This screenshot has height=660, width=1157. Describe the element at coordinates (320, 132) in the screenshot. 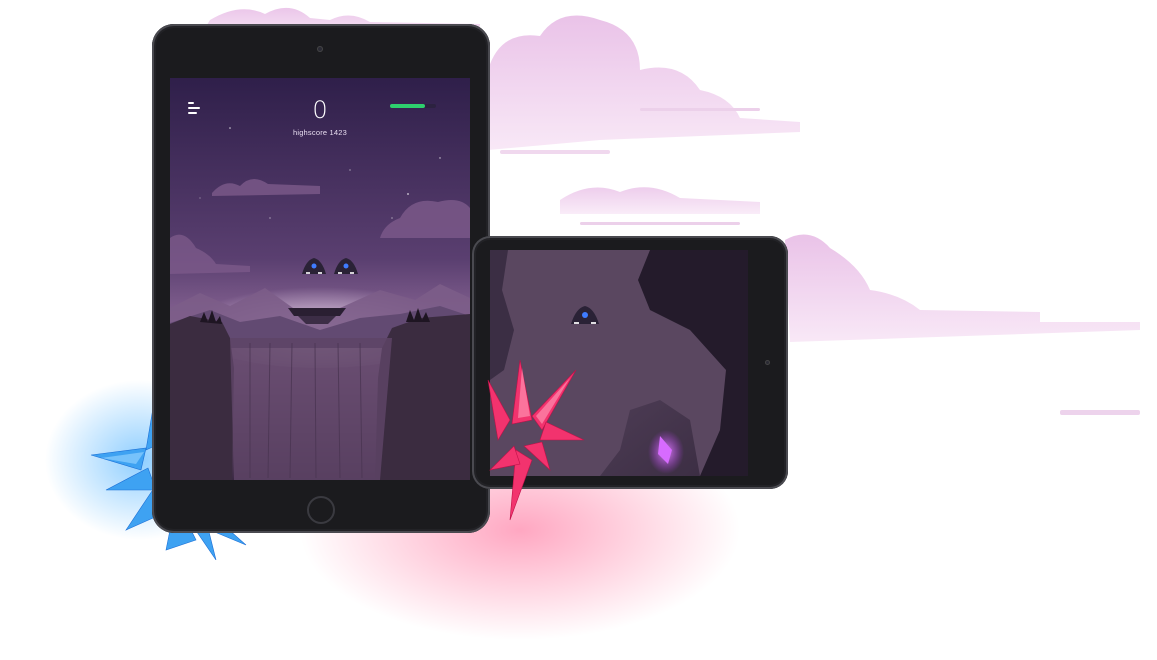

I see `highscore-label: highscore 1423` at that location.